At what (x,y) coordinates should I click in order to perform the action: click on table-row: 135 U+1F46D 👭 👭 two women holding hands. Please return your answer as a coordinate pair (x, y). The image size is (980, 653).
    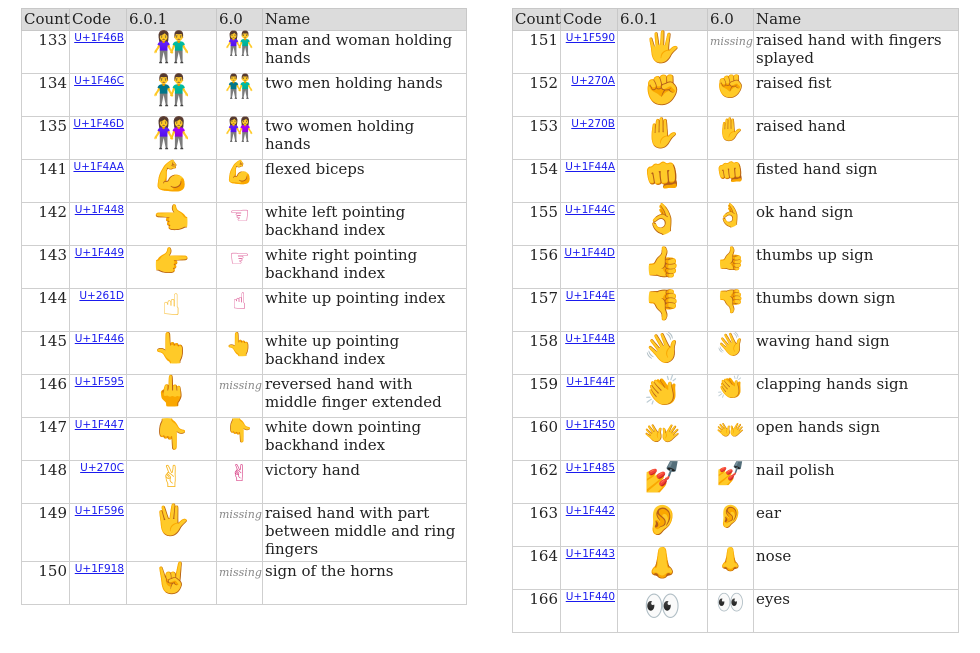
    Looking at the image, I should click on (244, 138).